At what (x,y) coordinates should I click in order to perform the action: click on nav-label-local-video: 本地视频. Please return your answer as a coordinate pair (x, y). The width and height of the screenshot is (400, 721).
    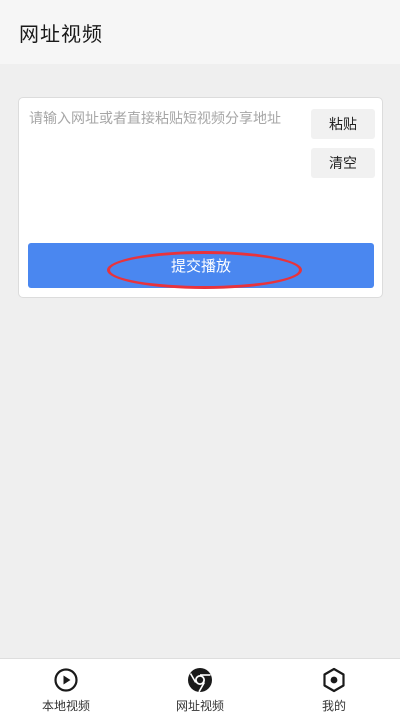
    Looking at the image, I should click on (65, 706).